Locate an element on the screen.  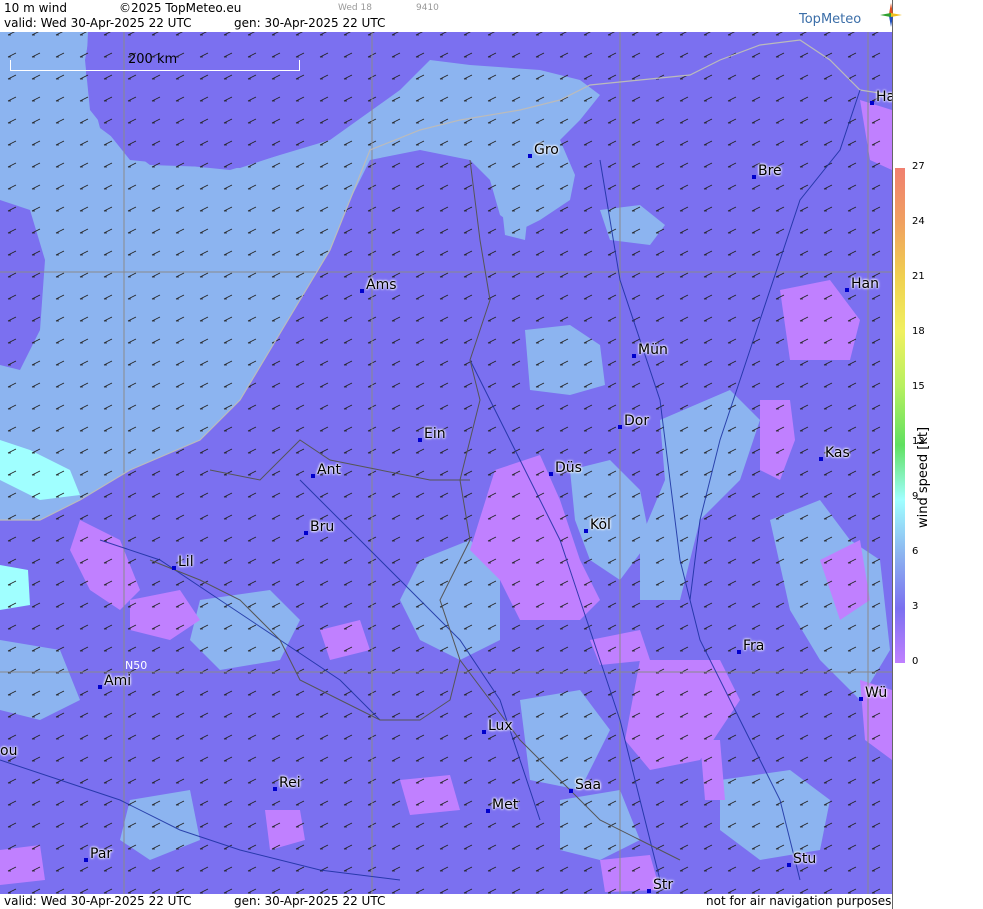
city-dus: Düs is located at coordinates (565, 468).